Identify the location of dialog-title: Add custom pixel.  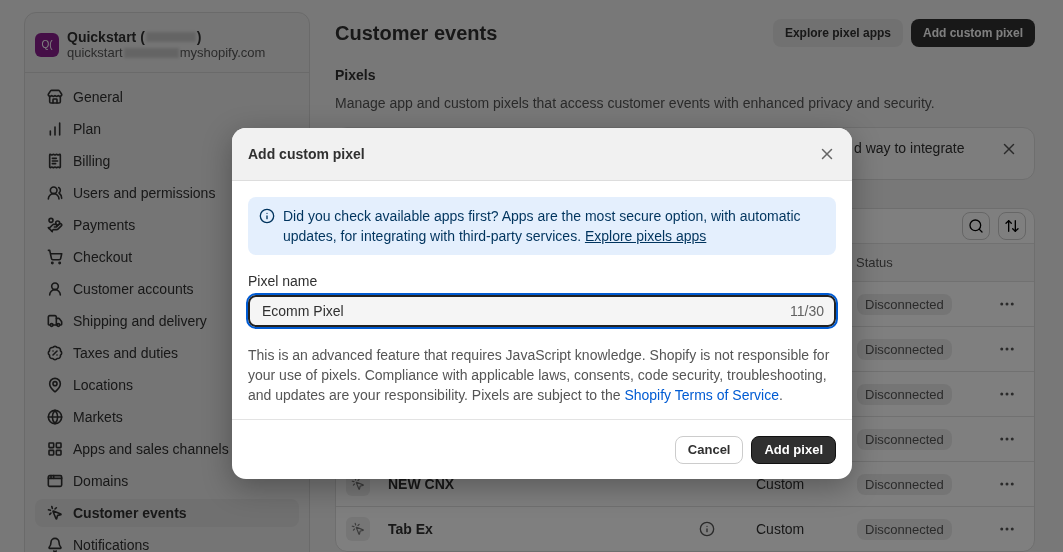
(306, 154).